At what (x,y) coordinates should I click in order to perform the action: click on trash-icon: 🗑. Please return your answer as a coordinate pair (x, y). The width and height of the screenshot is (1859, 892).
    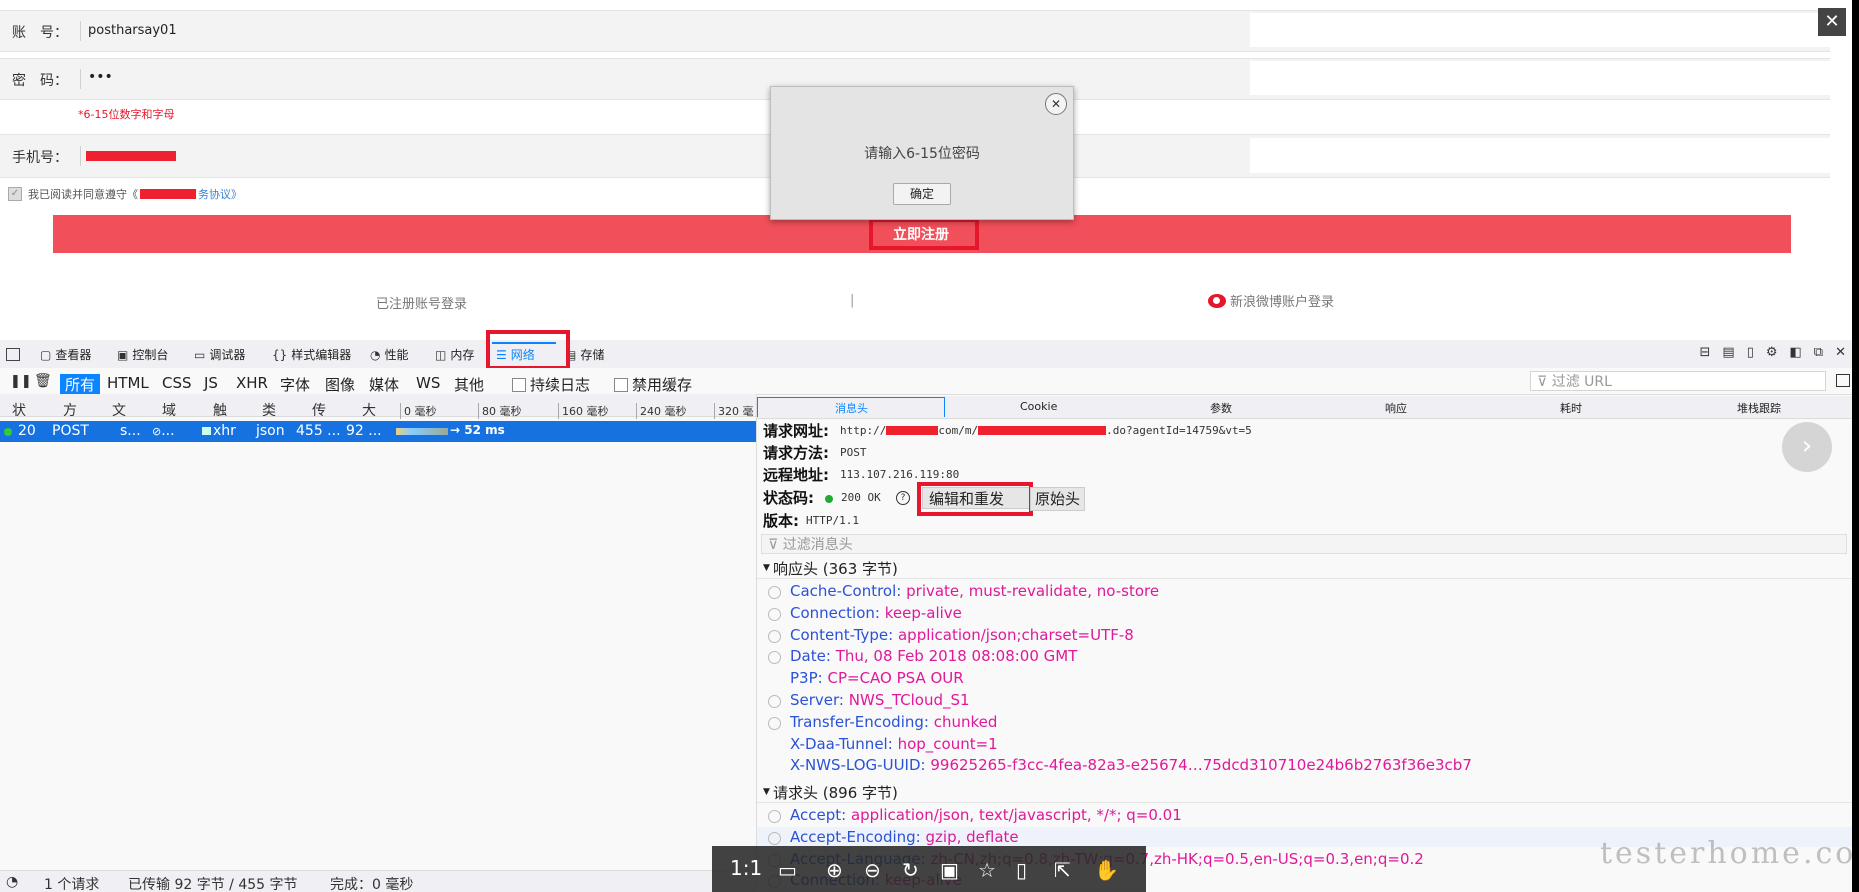
    Looking at the image, I should click on (43, 381).